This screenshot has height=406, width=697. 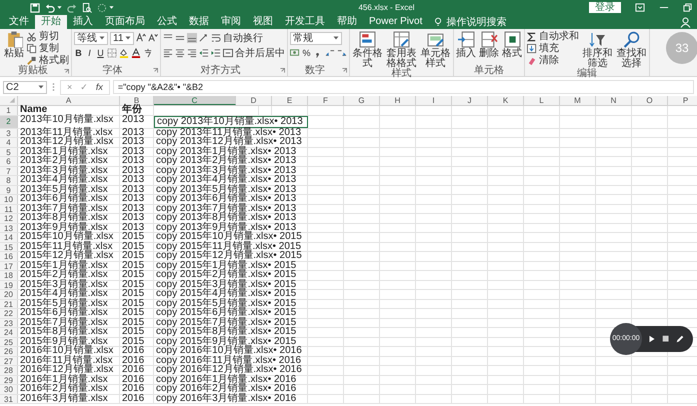 I want to click on ribbon-button: 条件格式, so click(x=367, y=50).